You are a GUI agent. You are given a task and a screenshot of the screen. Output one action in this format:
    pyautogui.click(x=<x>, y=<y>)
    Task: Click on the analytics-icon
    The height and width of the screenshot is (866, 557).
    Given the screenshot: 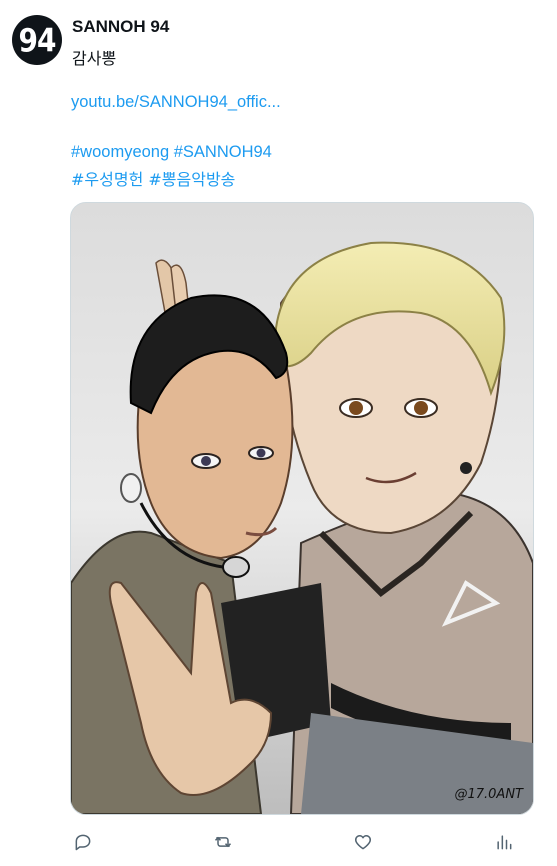 What is the action you would take?
    pyautogui.click(x=504, y=842)
    